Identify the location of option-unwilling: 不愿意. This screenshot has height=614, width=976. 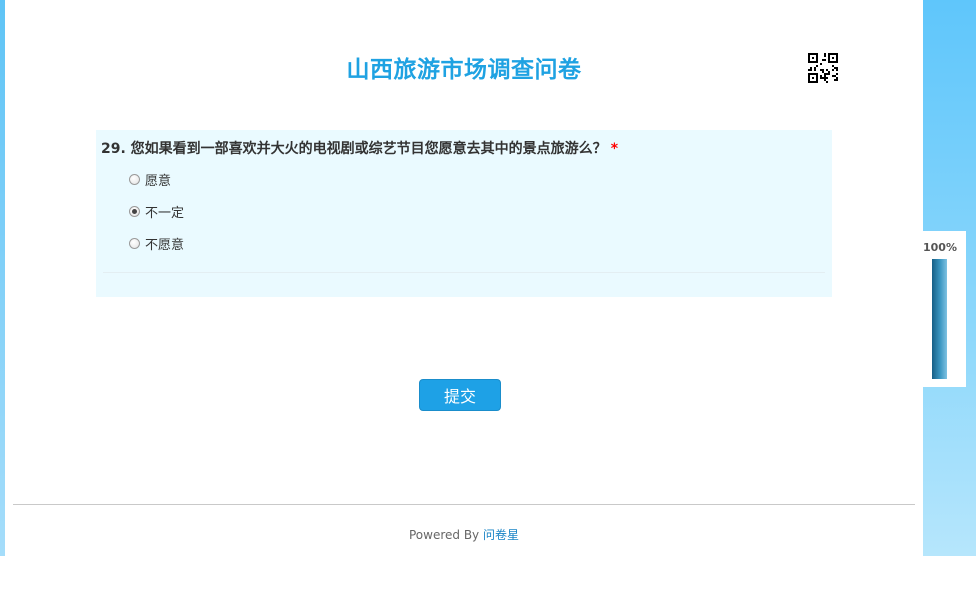
(156, 243).